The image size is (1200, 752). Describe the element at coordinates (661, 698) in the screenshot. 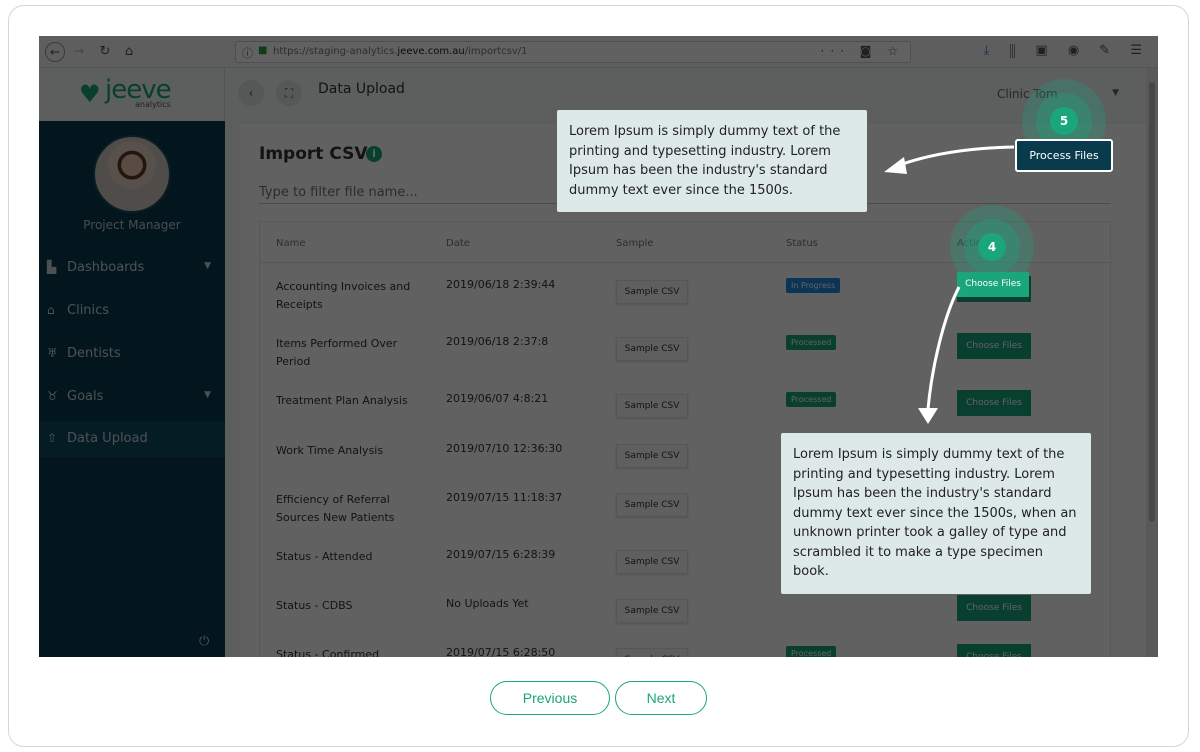

I see `next-button: Next` at that location.